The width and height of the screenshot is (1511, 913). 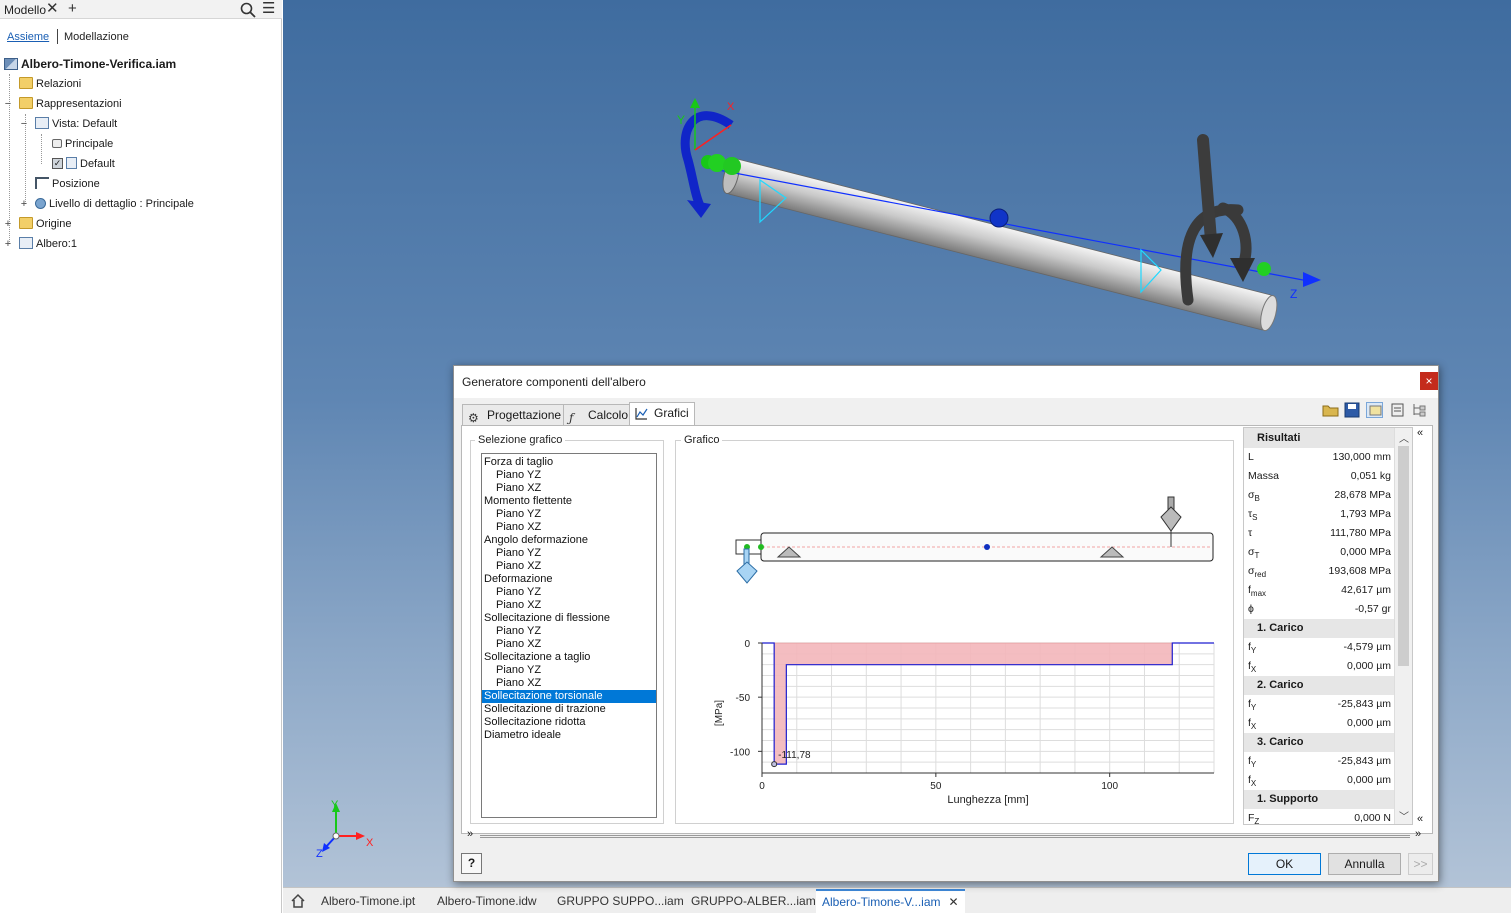 What do you see at coordinates (569, 618) in the screenshot?
I see `graph-list-item: Sollecitazione di flessione` at bounding box center [569, 618].